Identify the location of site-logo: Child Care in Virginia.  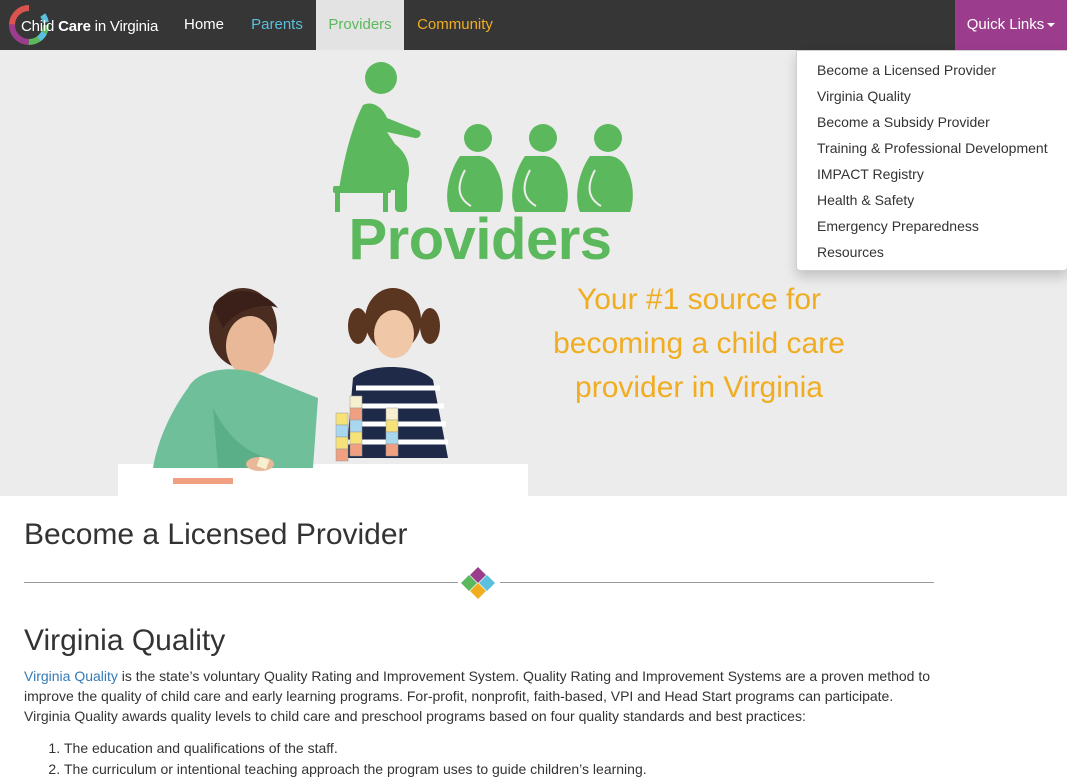
(88, 26).